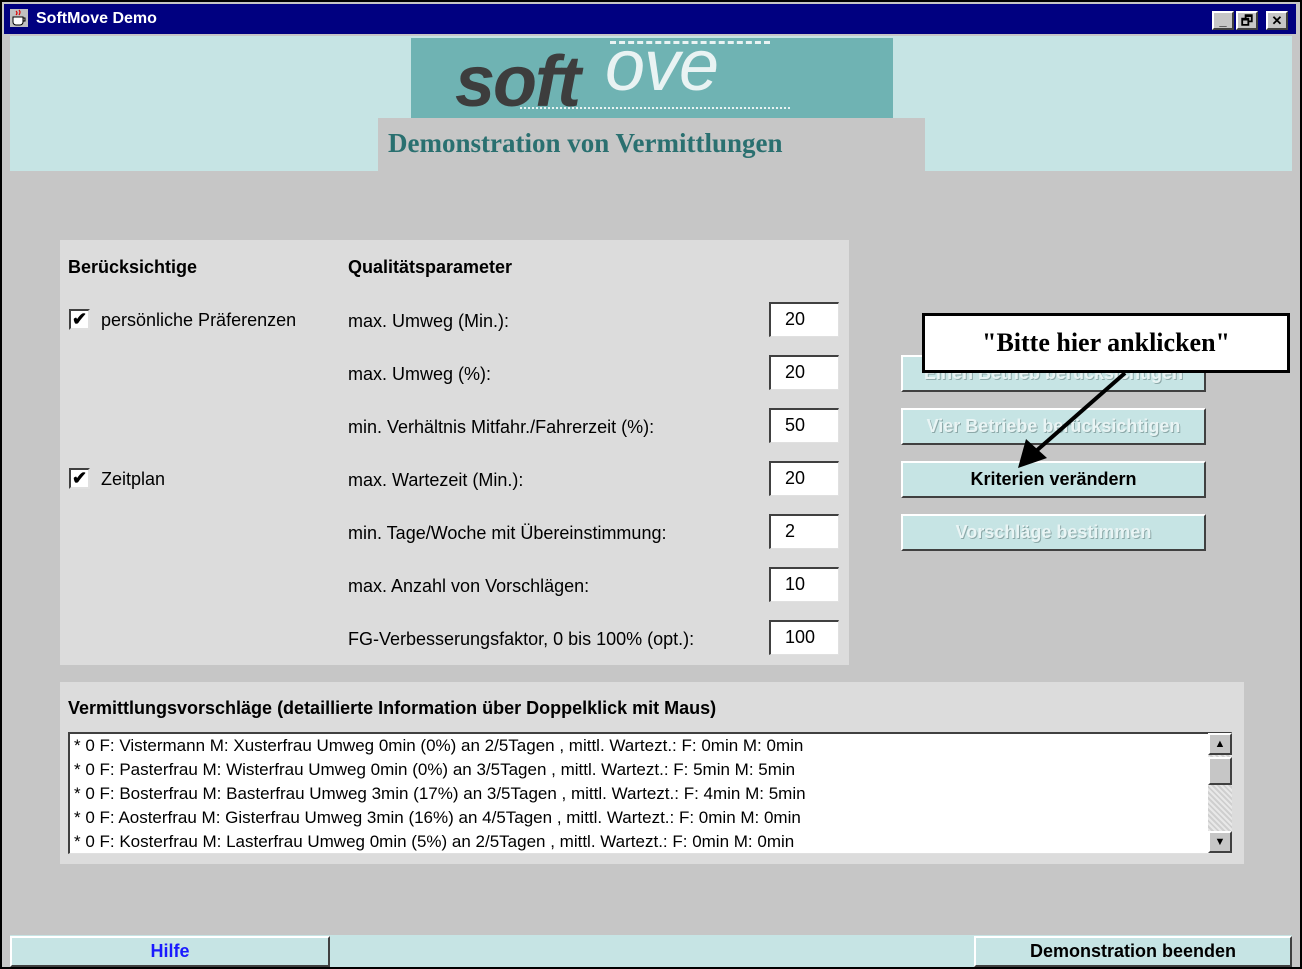 This screenshot has height=969, width=1302. What do you see at coordinates (1053, 532) in the screenshot?
I see `determine-suggestions-button: Vorschläge bestimmen` at bounding box center [1053, 532].